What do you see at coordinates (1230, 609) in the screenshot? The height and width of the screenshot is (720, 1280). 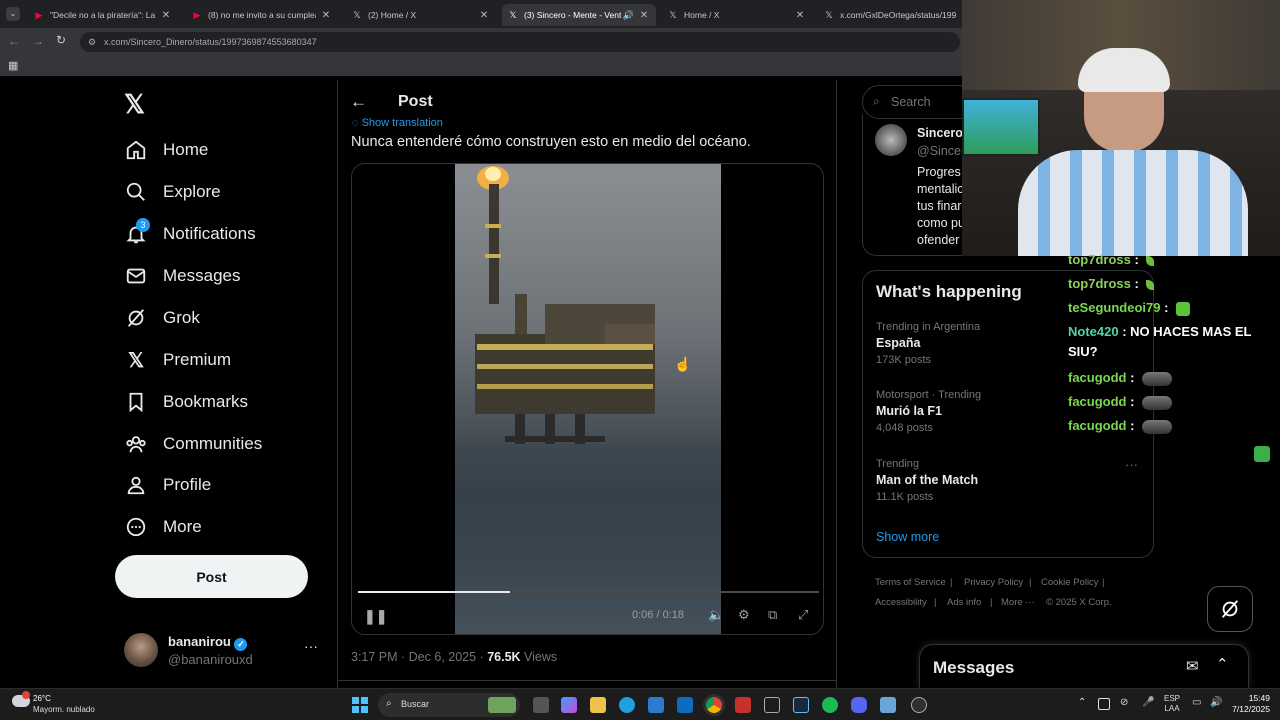 I see `grok-floating-button` at bounding box center [1230, 609].